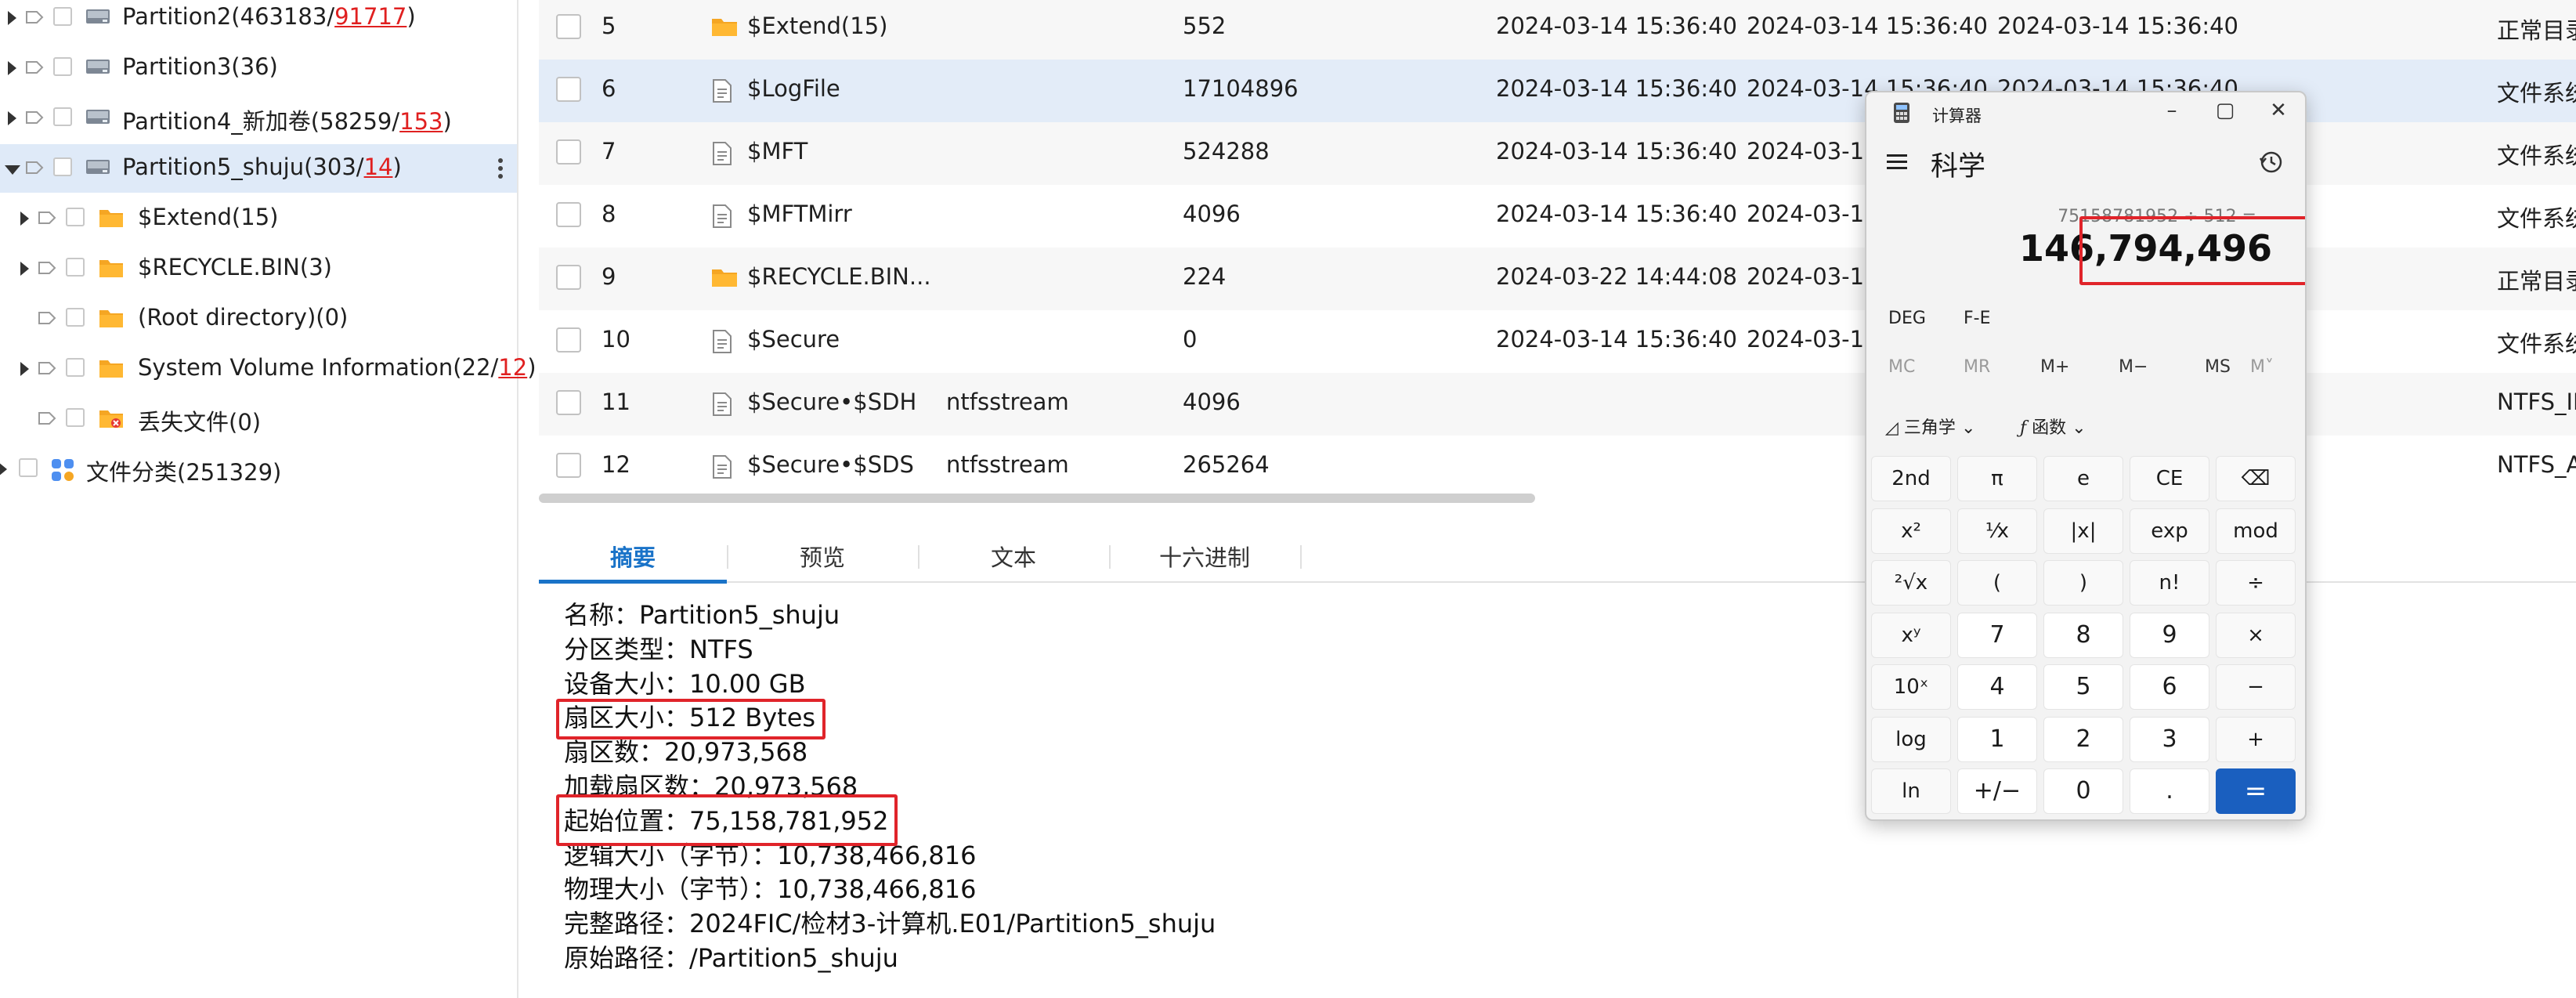 The height and width of the screenshot is (998, 2576). What do you see at coordinates (1901, 367) in the screenshot?
I see `memory-button: MC` at bounding box center [1901, 367].